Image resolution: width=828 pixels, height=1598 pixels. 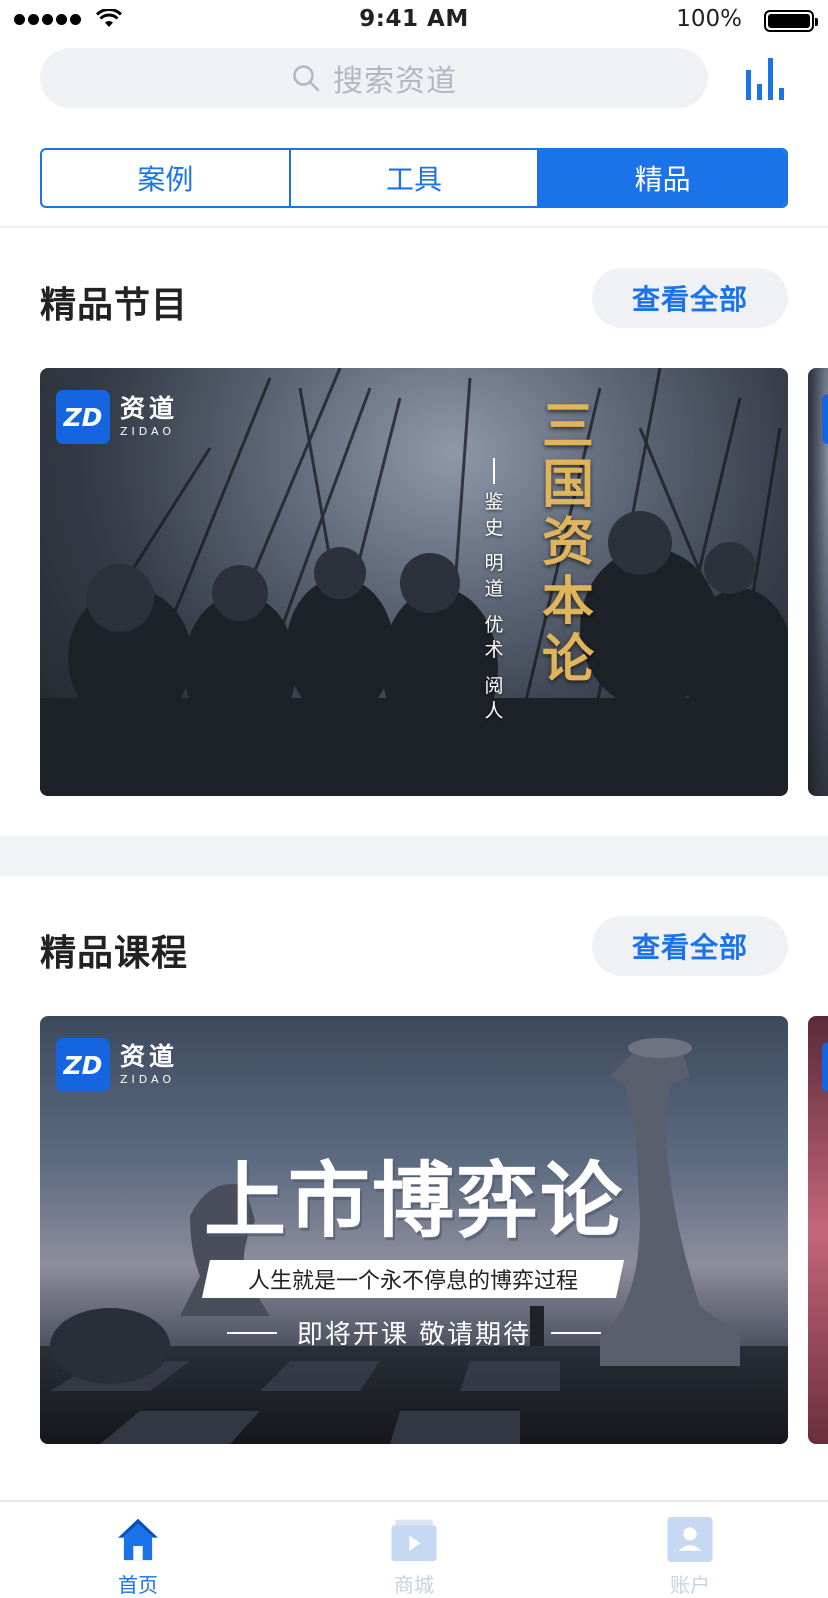 I want to click on next-course-banner-peek, so click(x=818, y=1230).